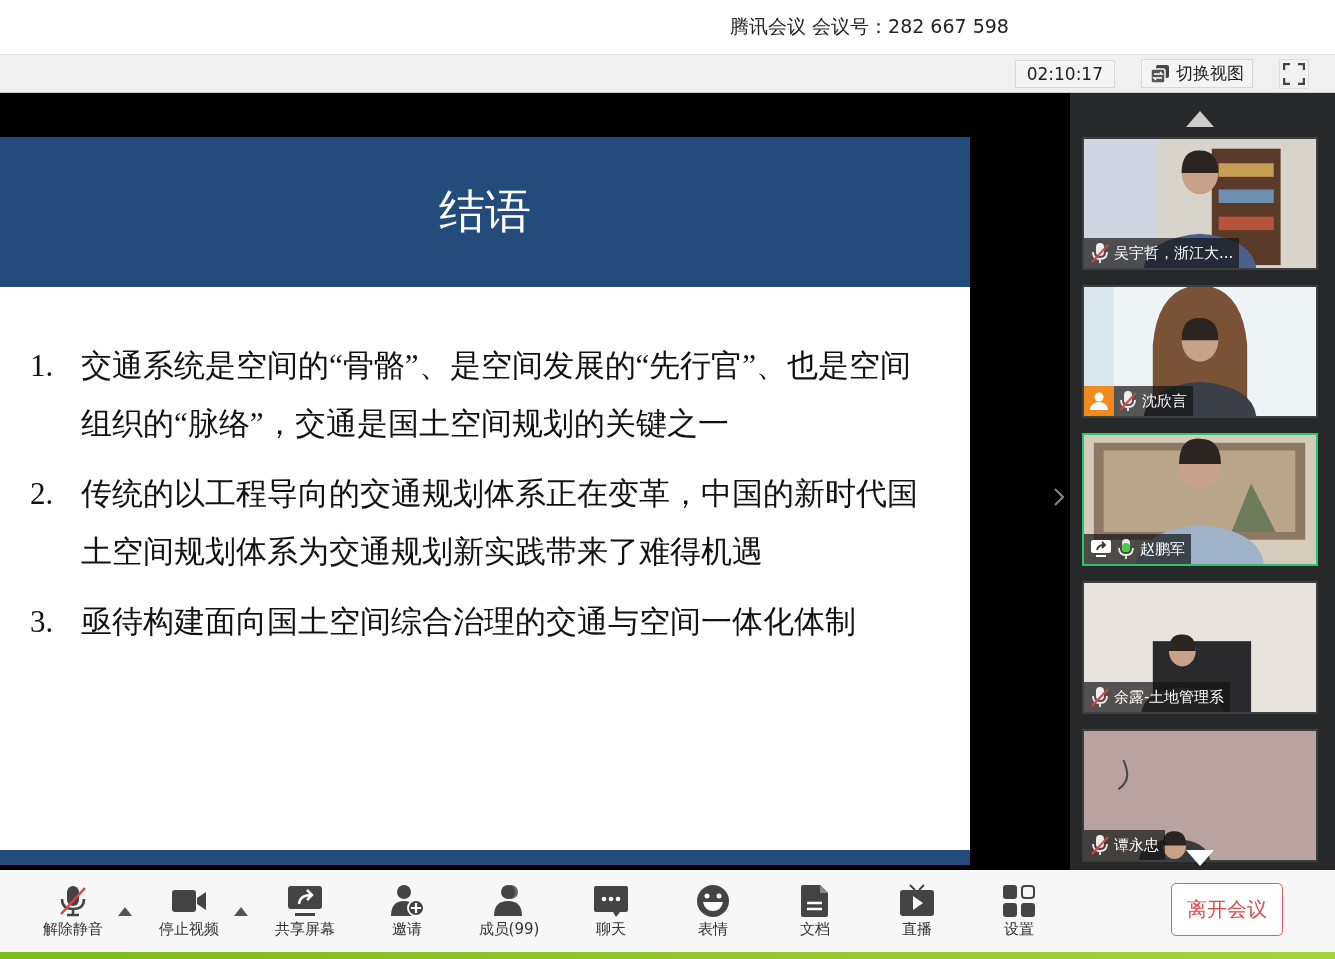 The width and height of the screenshot is (1335, 959). I want to click on smiley-icon, so click(713, 900).